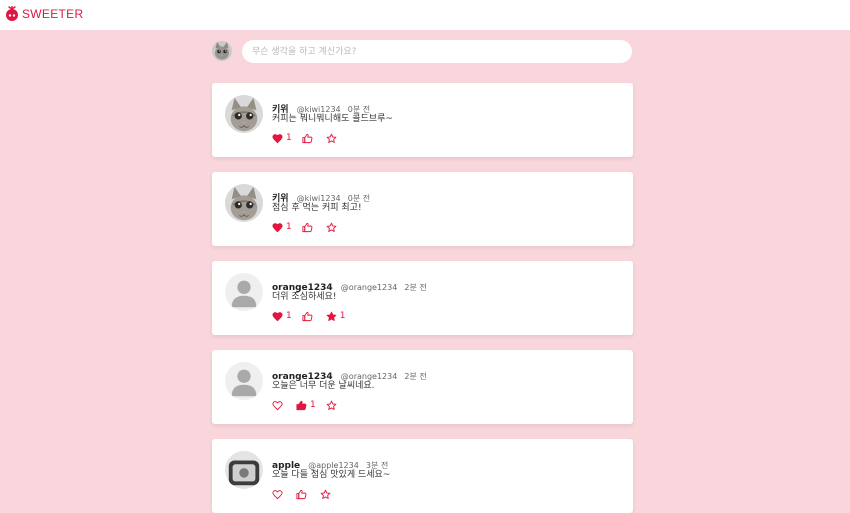  What do you see at coordinates (331, 475) in the screenshot?
I see `post-content: 오늘 다들 점심 맛있게 드세요~` at bounding box center [331, 475].